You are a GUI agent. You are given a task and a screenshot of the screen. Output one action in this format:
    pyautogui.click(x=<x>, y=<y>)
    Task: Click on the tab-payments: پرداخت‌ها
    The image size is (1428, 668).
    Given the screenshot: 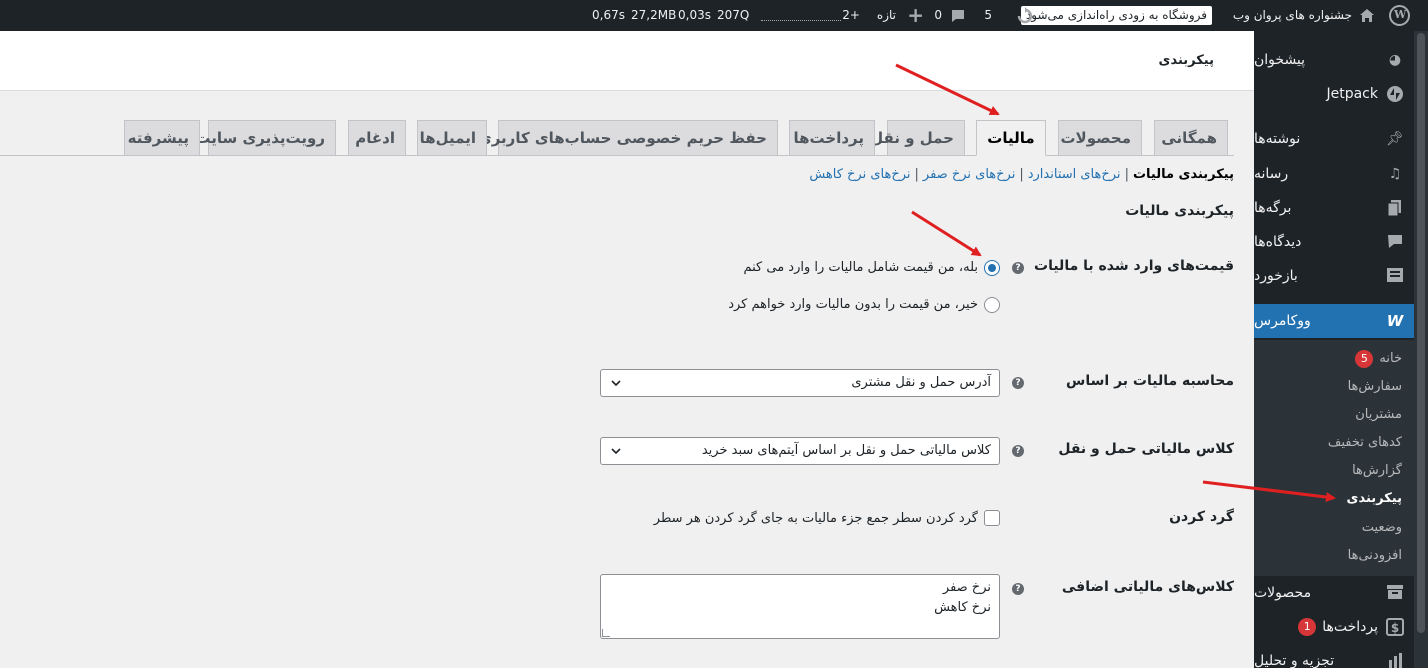 What is the action you would take?
    pyautogui.click(x=832, y=138)
    